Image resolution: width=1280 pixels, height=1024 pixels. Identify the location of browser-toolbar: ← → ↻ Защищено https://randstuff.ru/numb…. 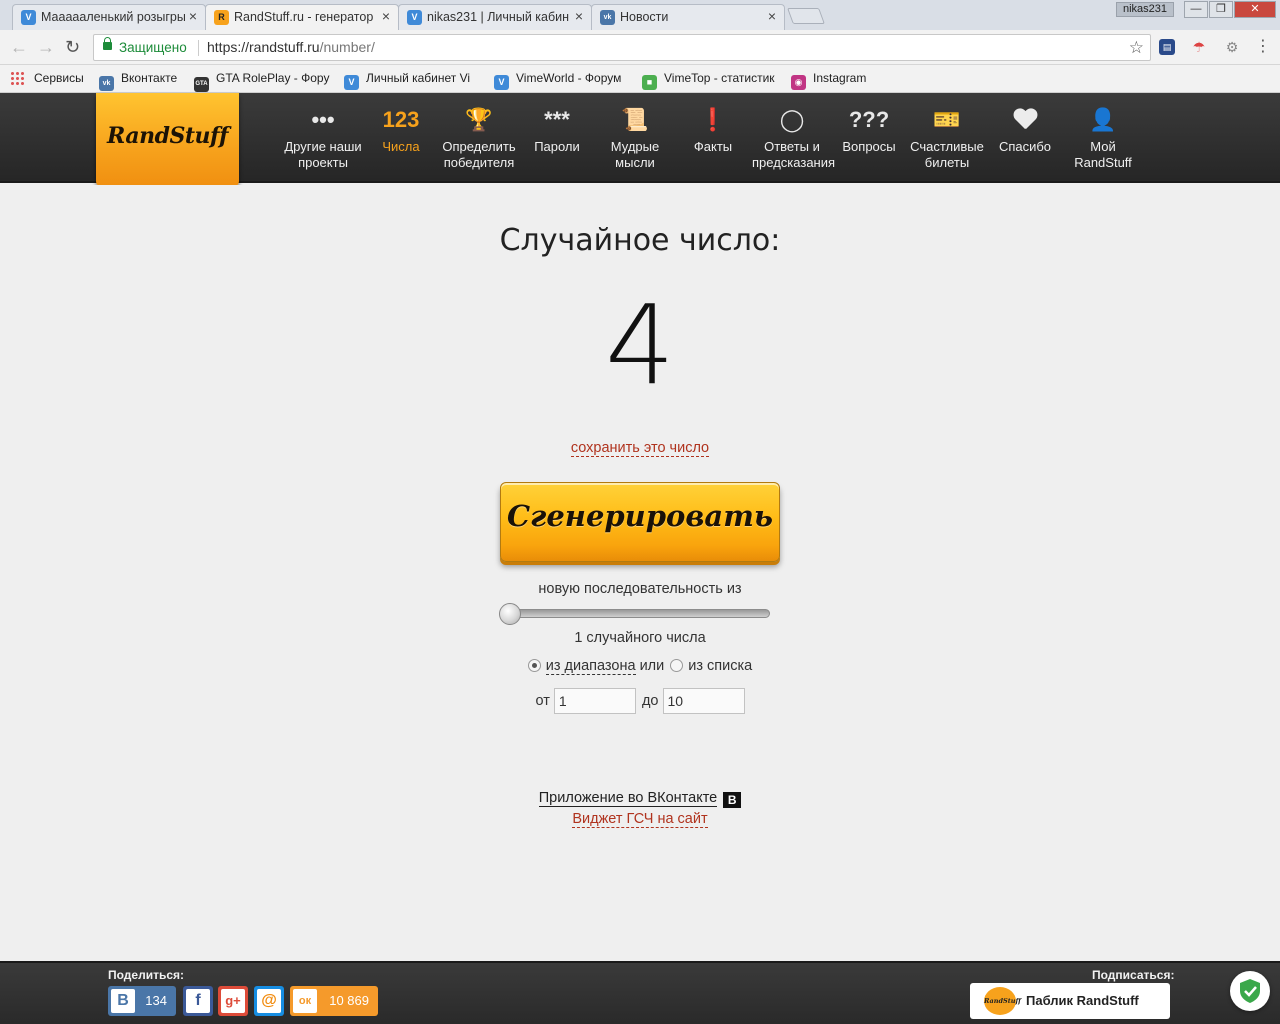
(640, 47).